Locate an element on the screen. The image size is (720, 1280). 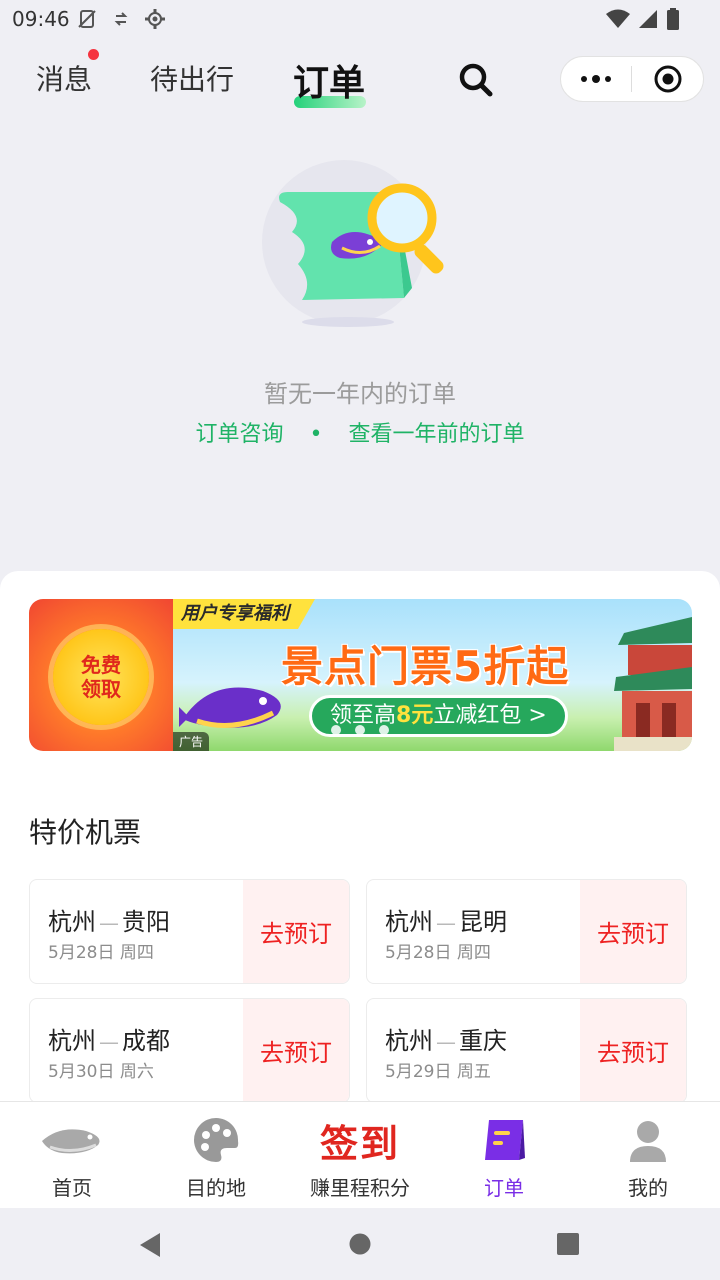
settings-icon is located at coordinates (155, 19).